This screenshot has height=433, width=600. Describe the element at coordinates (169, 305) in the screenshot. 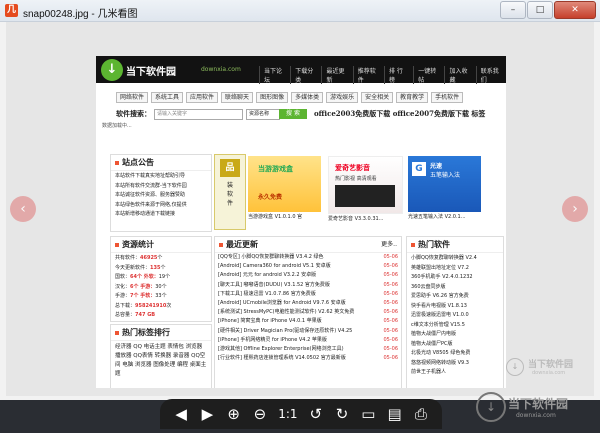

I see `stats-unit: 次` at that location.